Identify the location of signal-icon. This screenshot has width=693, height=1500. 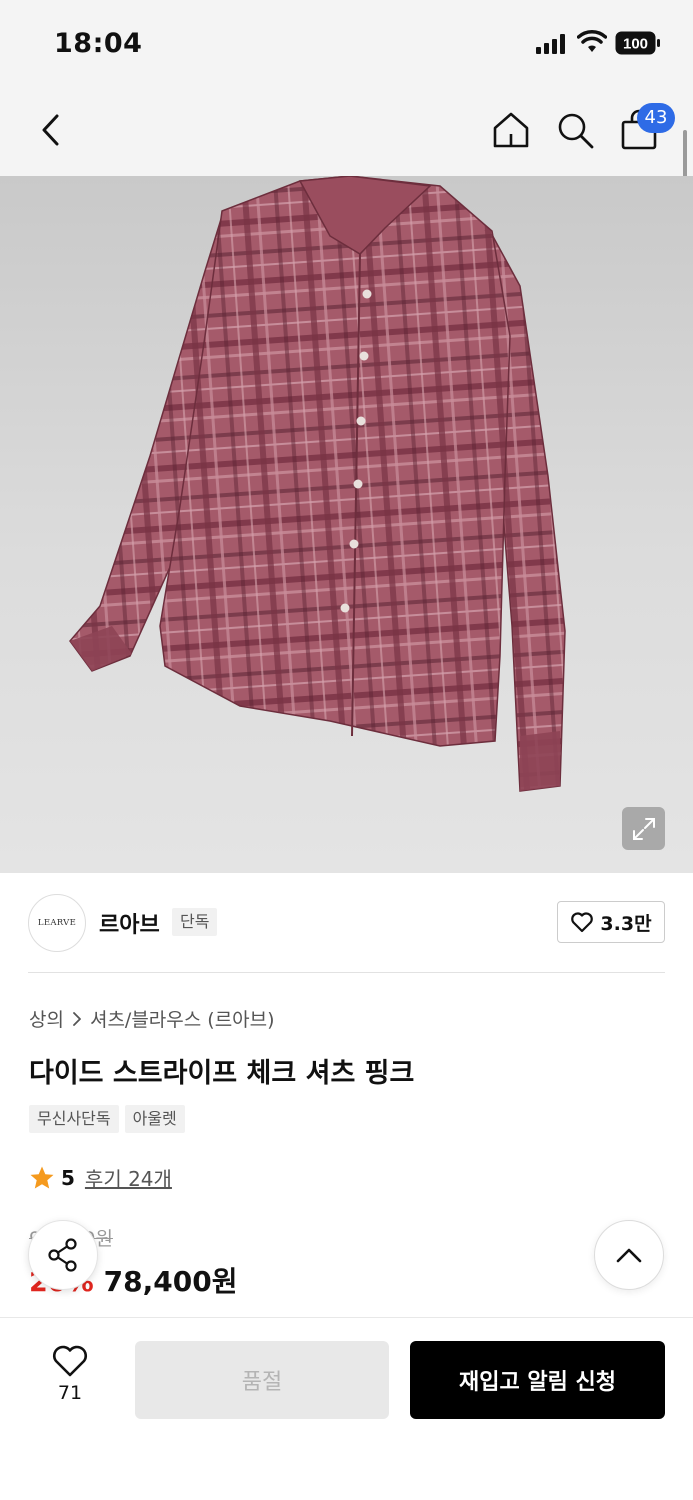
(550, 44).